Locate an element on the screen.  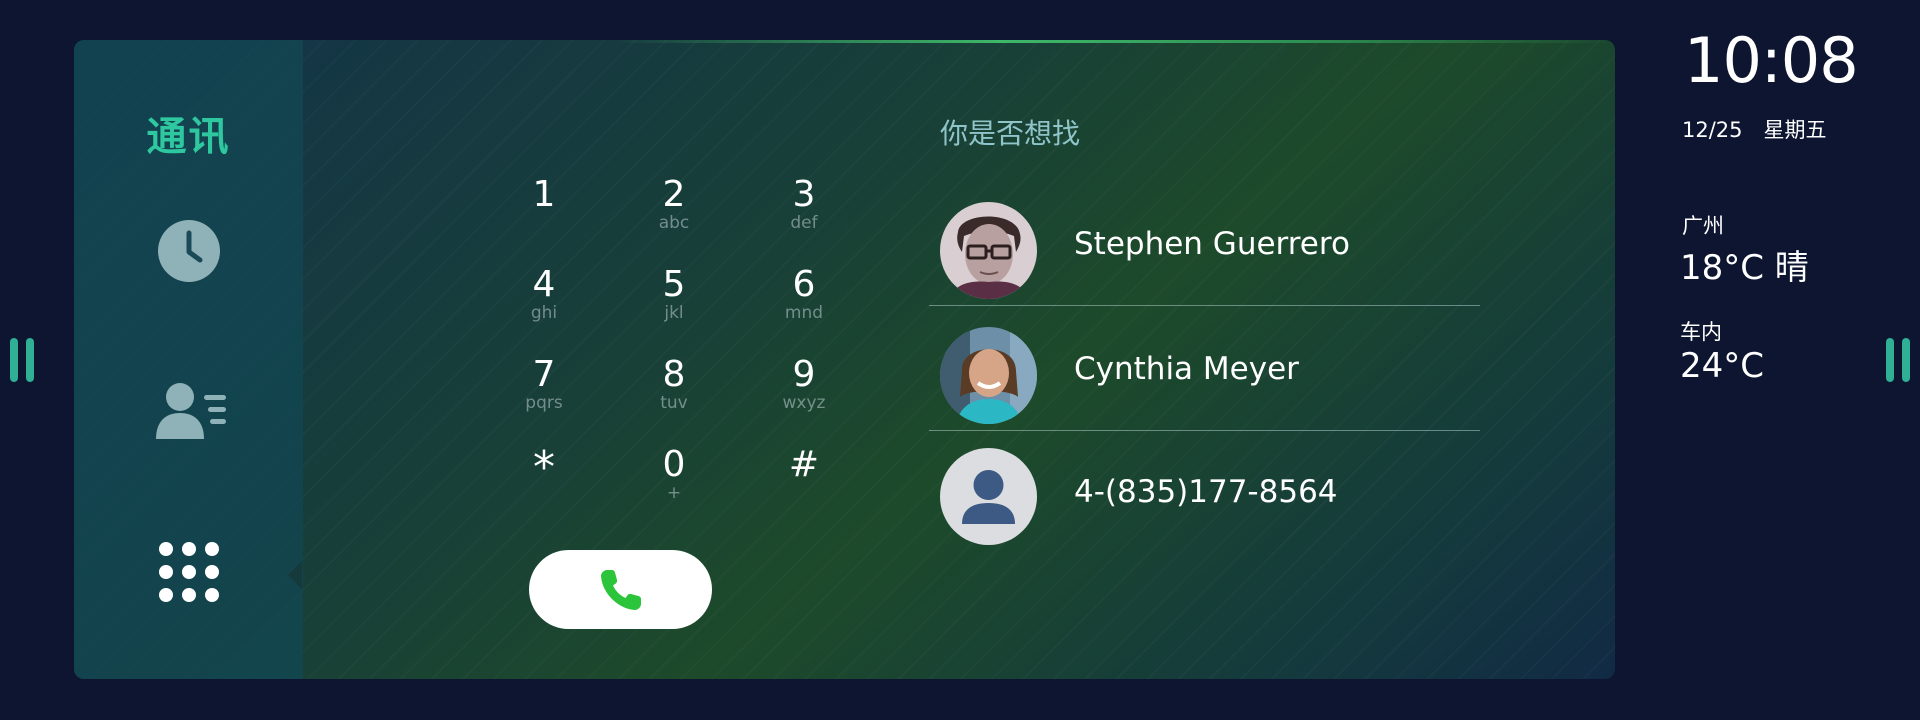
photo-avatar-cynthia is located at coordinates (988, 375).